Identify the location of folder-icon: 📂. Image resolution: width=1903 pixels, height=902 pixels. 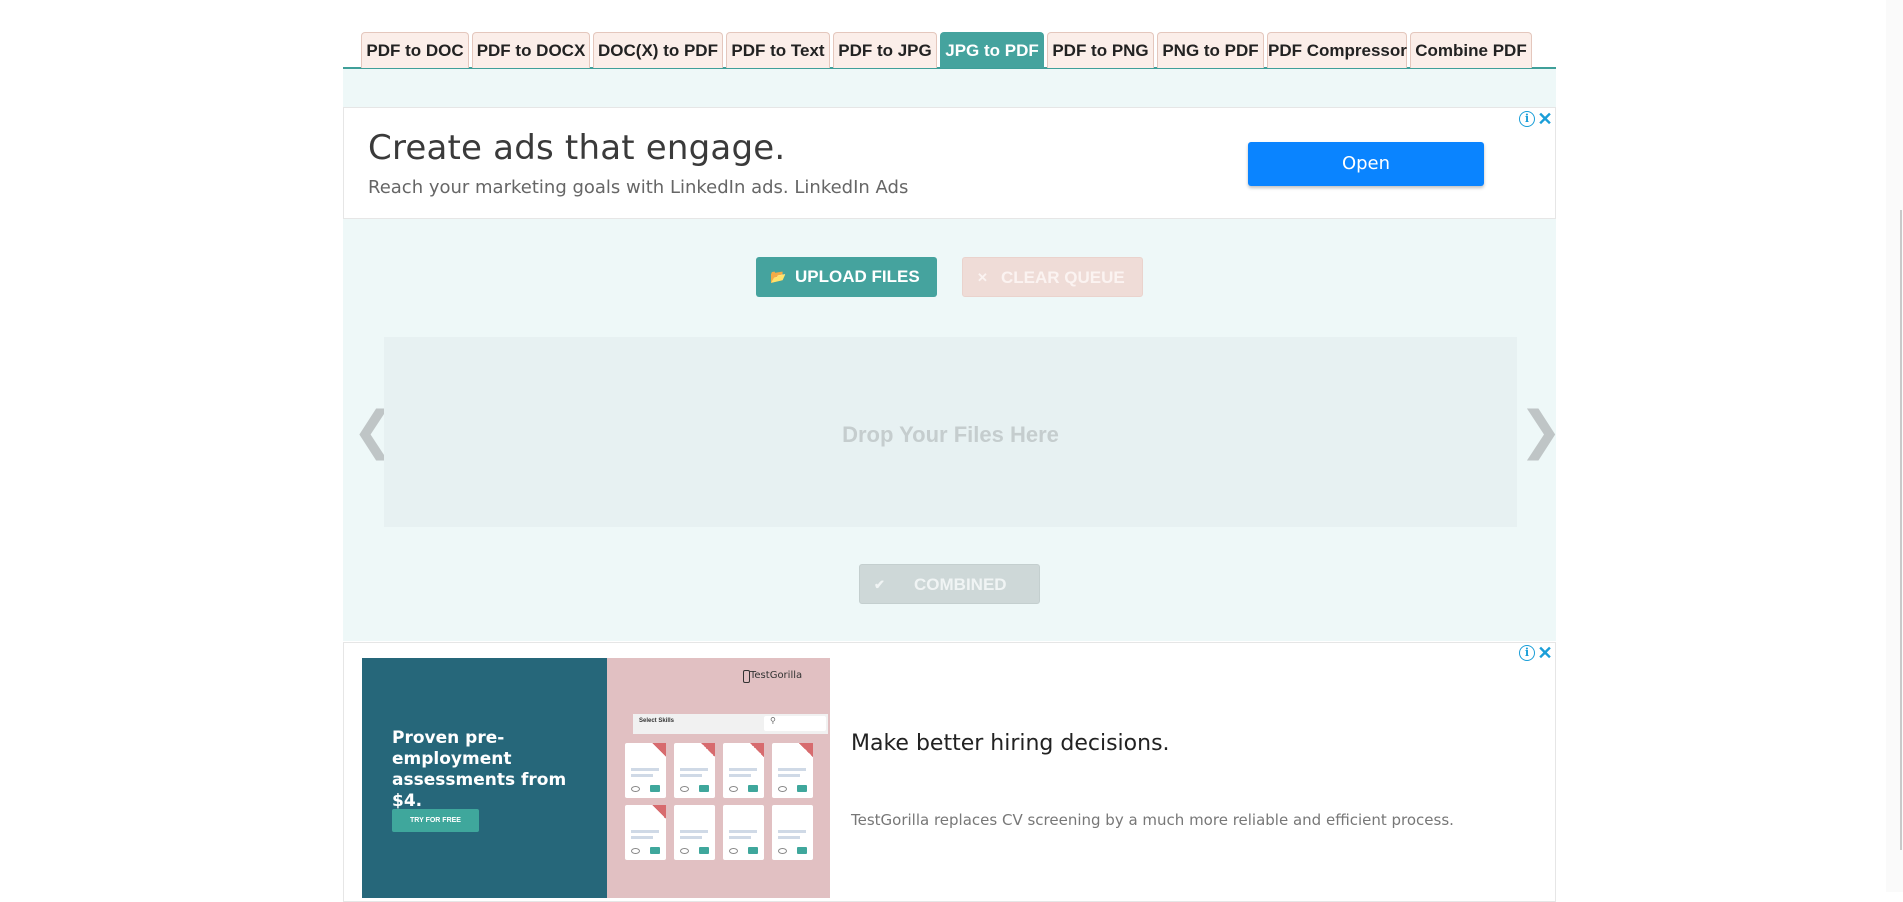
(778, 276).